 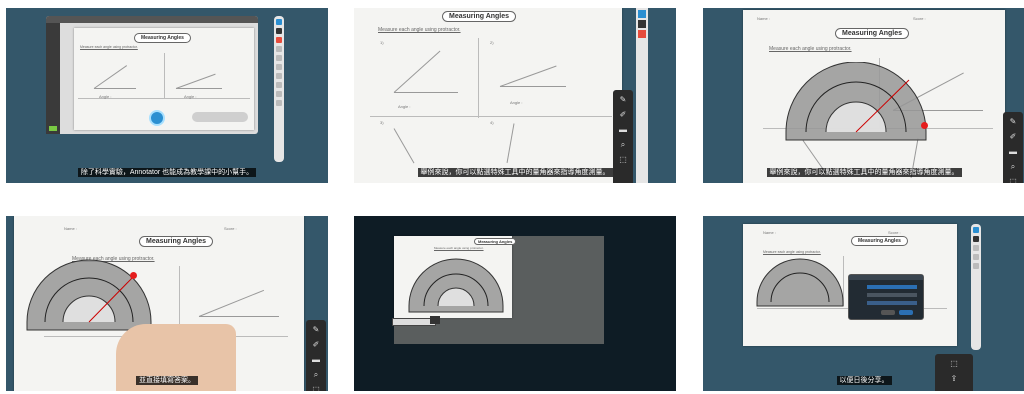 I want to click on subtitle-3: 舉例來說，你可以點選特殊工具中的量角器來指導角度測量。, so click(x=863, y=172).